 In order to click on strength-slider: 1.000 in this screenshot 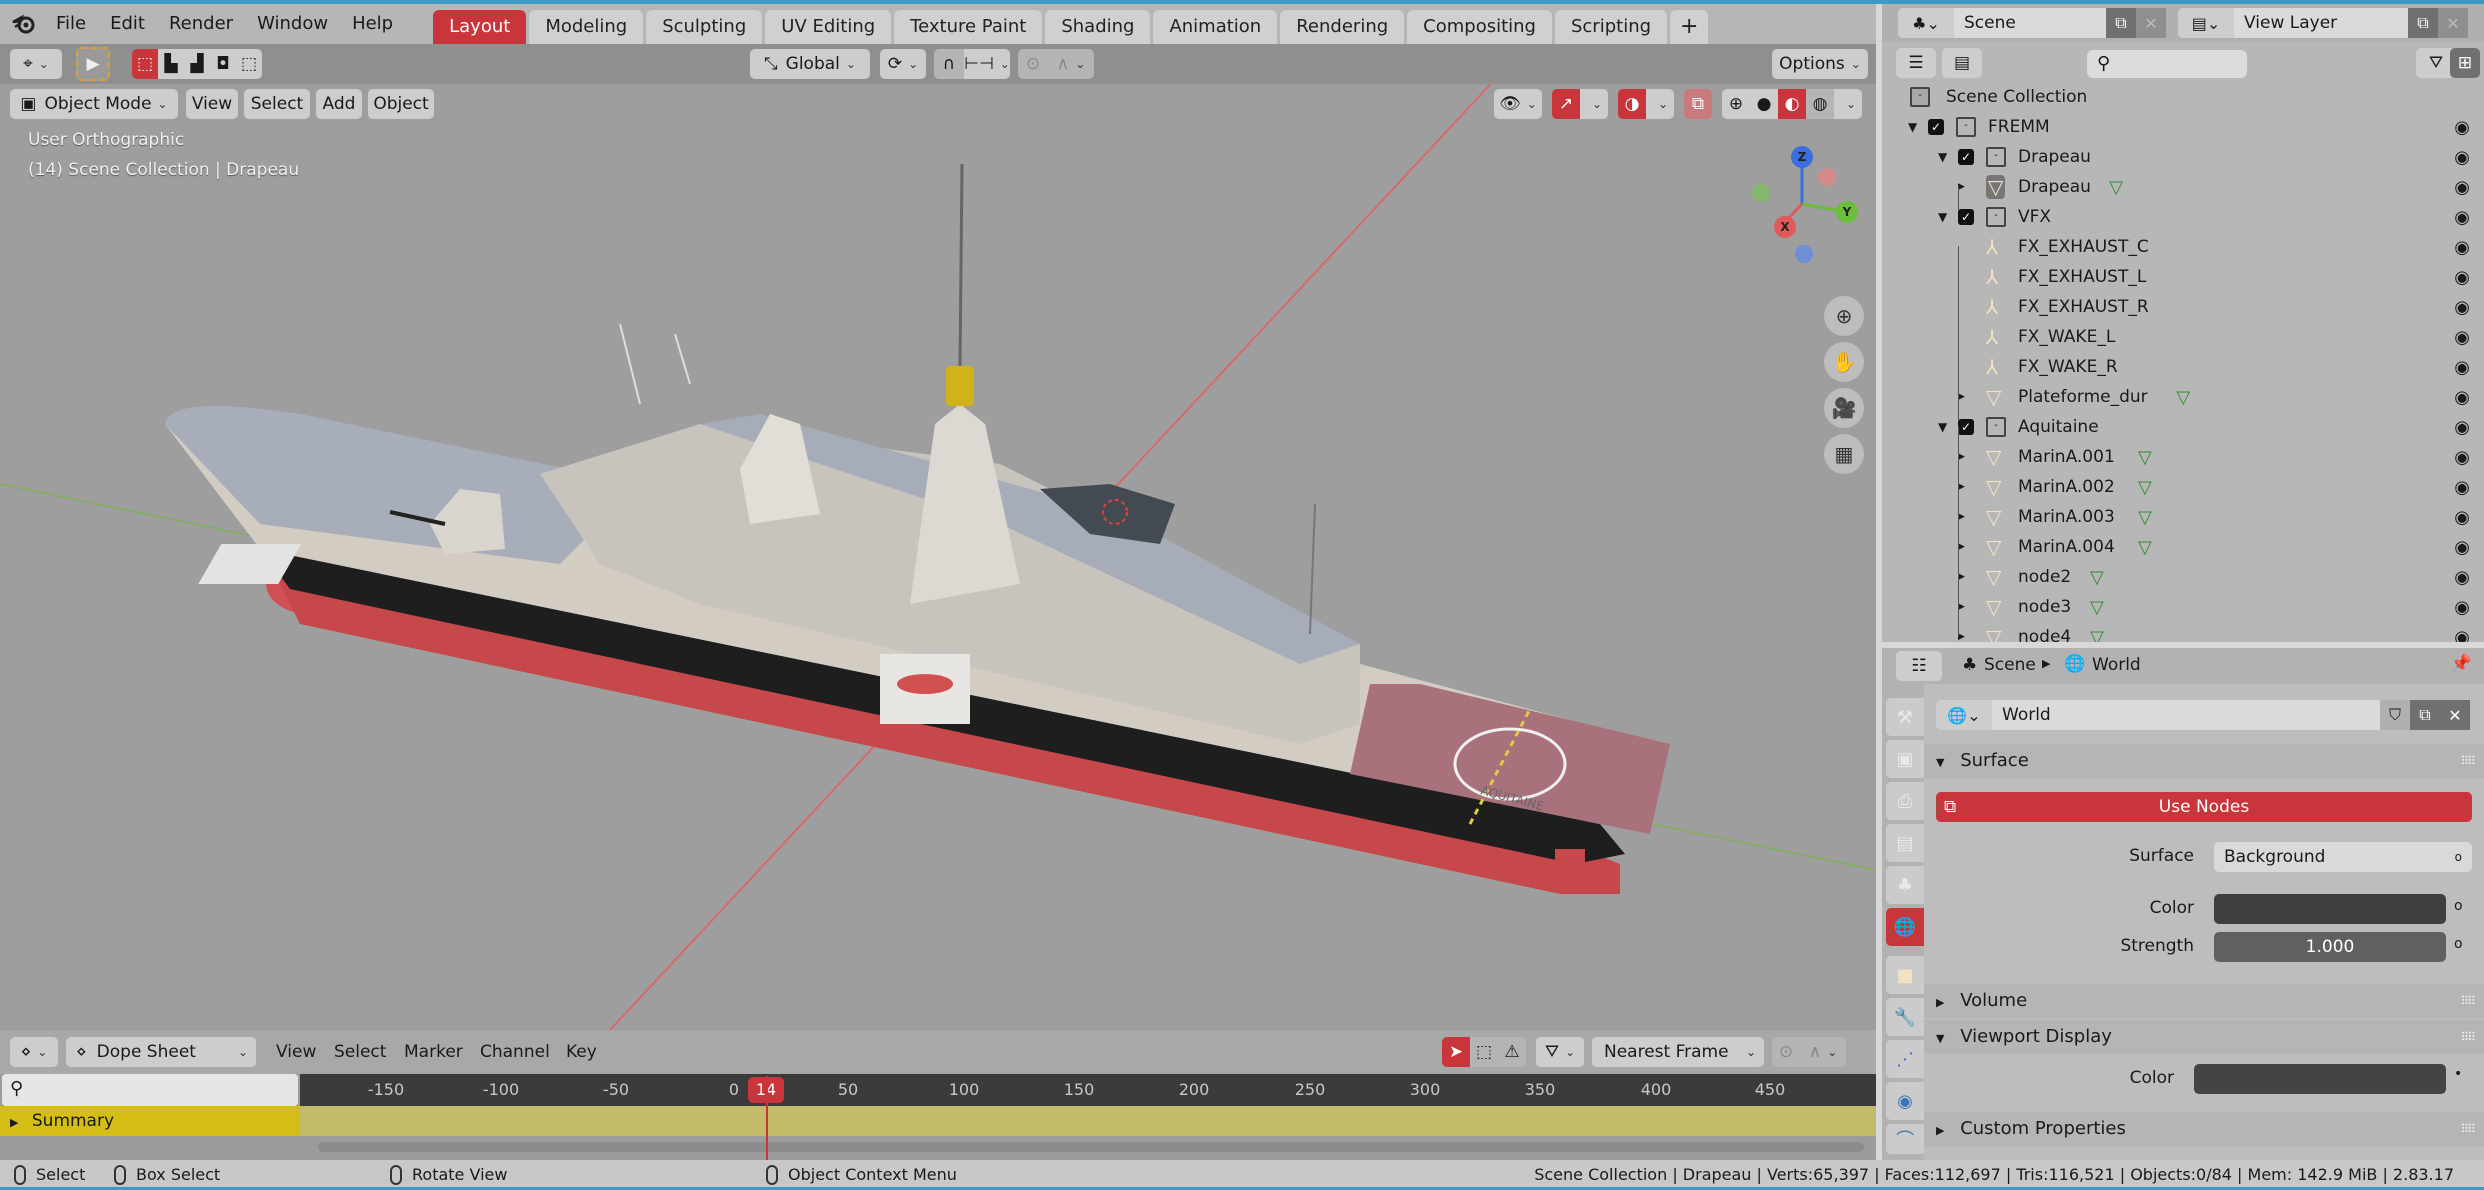, I will do `click(2330, 947)`.